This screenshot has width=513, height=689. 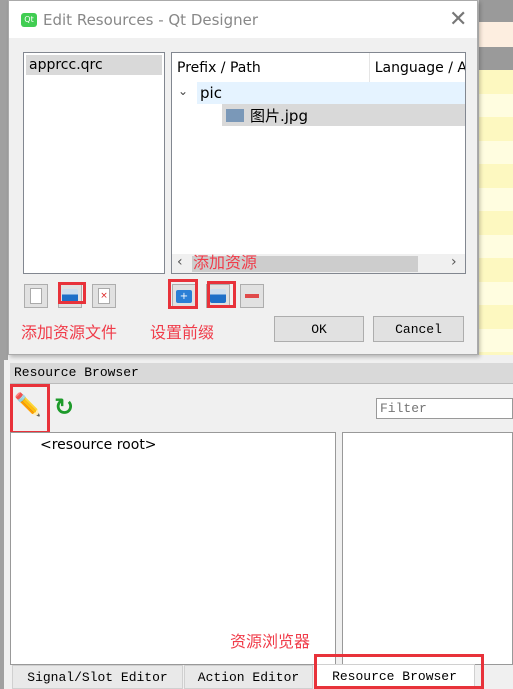 I want to click on list-item: apprcc.qrc, so click(x=94, y=65).